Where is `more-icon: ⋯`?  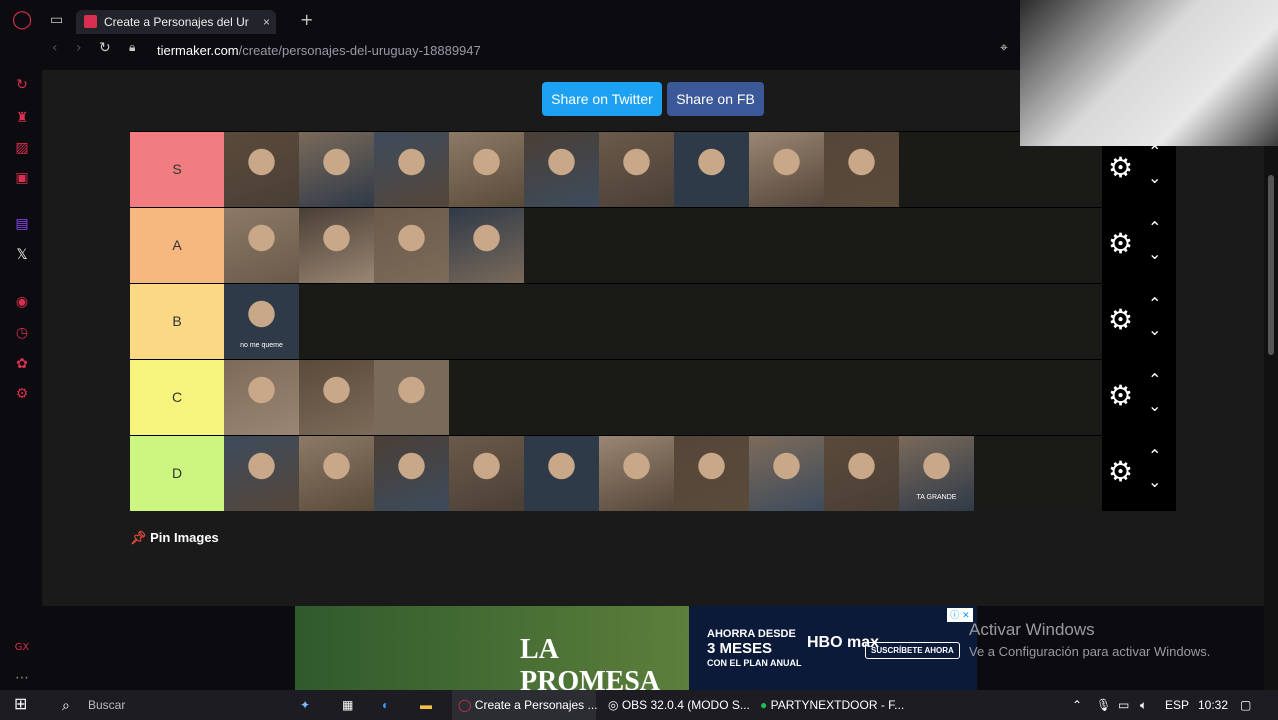 more-icon: ⋯ is located at coordinates (22, 678).